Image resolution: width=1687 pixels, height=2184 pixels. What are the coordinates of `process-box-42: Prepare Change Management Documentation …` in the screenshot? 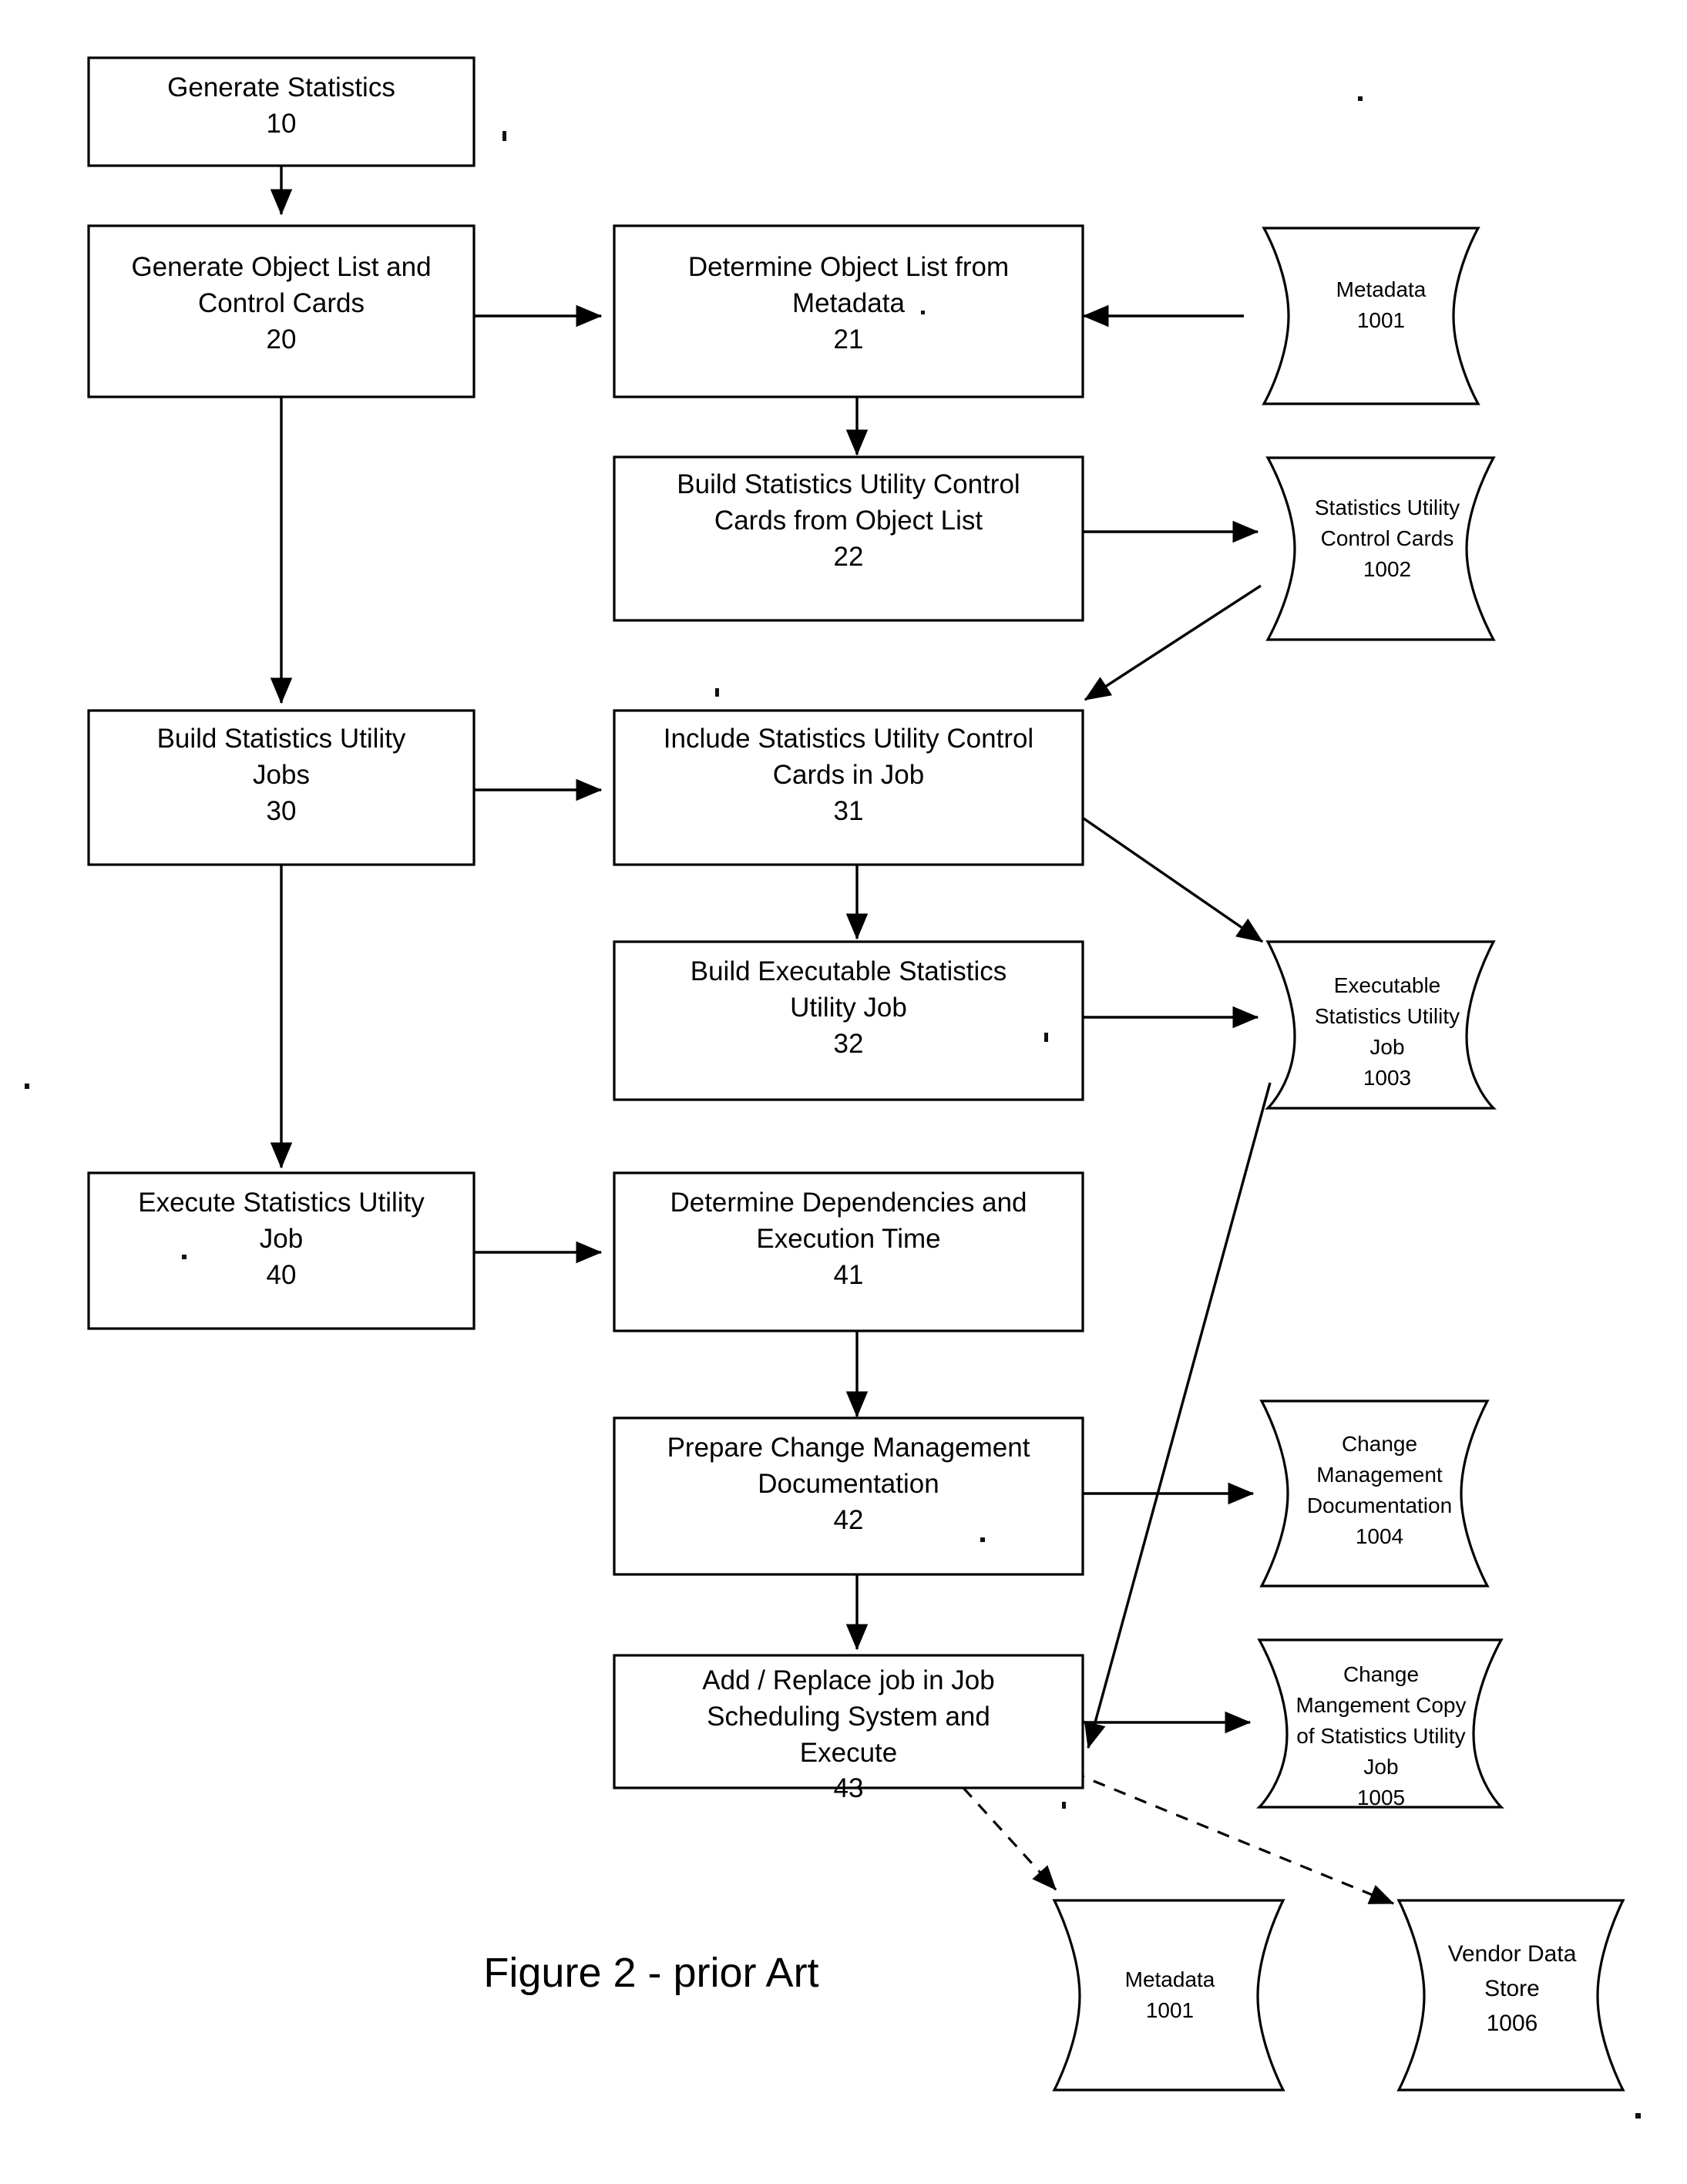 It's located at (849, 1496).